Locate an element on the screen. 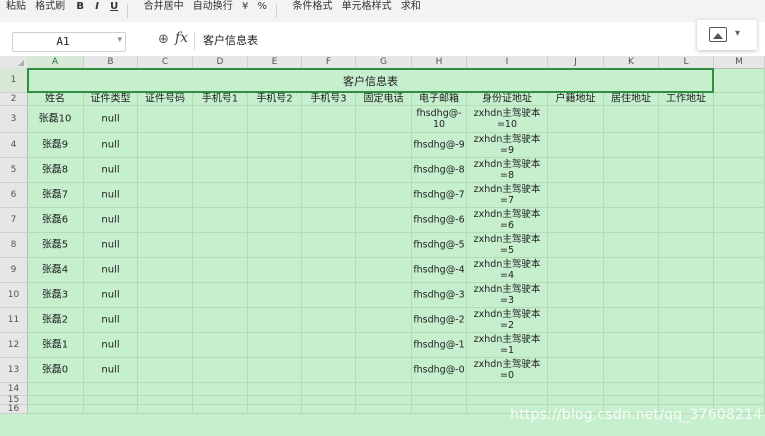  email-cell: fhsdhg@-7 is located at coordinates (439, 195).